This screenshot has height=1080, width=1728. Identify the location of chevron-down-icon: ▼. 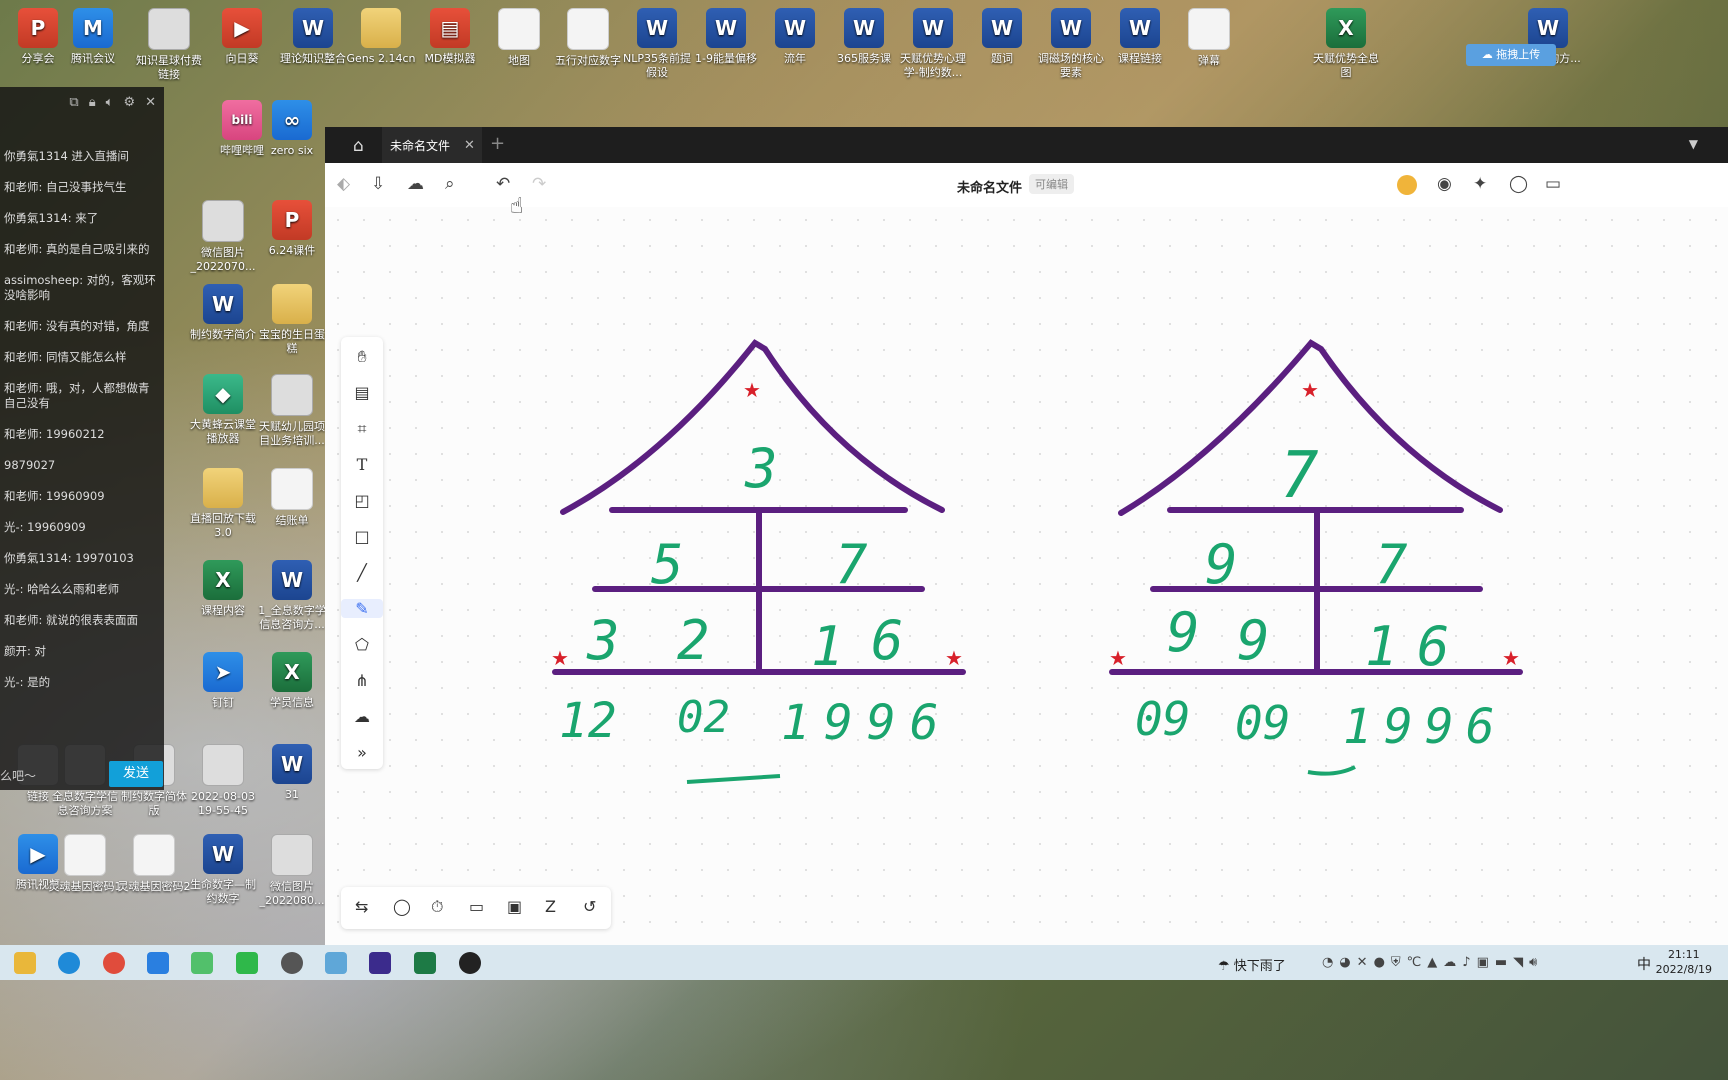
(1693, 144).